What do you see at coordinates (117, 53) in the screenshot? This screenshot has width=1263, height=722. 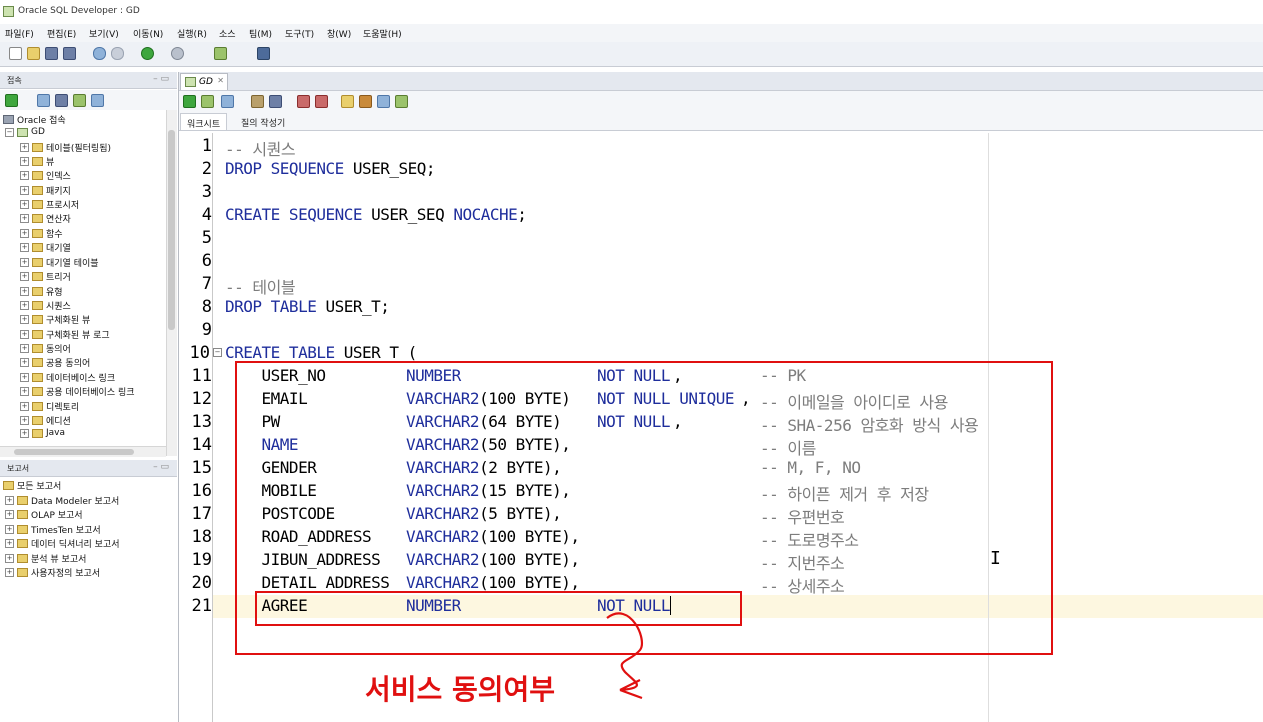 I see `redo-icon` at bounding box center [117, 53].